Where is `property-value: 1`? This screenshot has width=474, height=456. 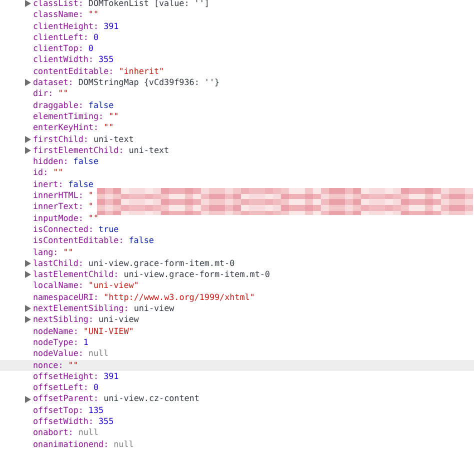
property-value: 1 is located at coordinates (85, 342).